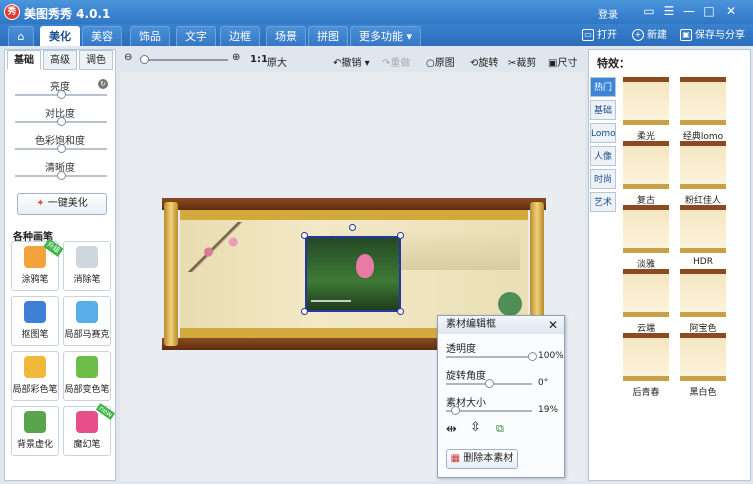 The width and height of the screenshot is (753, 484). What do you see at coordinates (484, 61) in the screenshot?
I see `rotate-button: ⟲旋转` at bounding box center [484, 61].